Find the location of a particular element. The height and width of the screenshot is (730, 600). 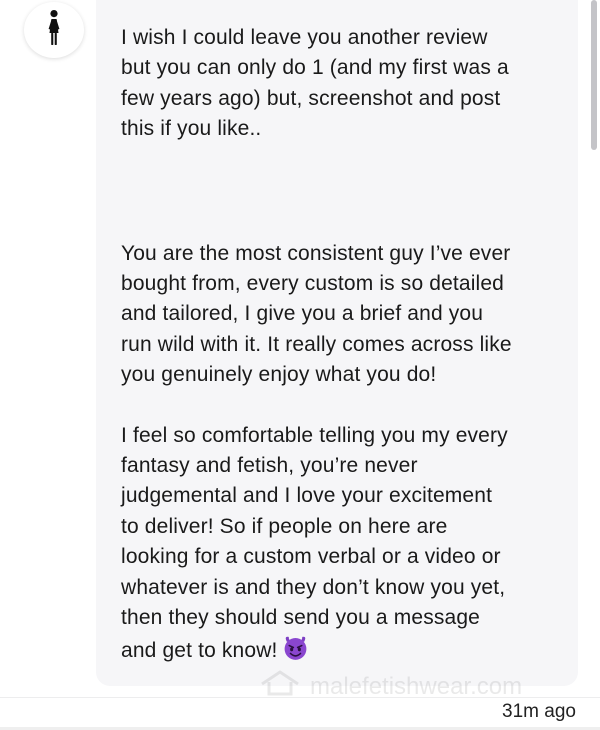

smiling-devil-emoji-icon is located at coordinates (295, 652).